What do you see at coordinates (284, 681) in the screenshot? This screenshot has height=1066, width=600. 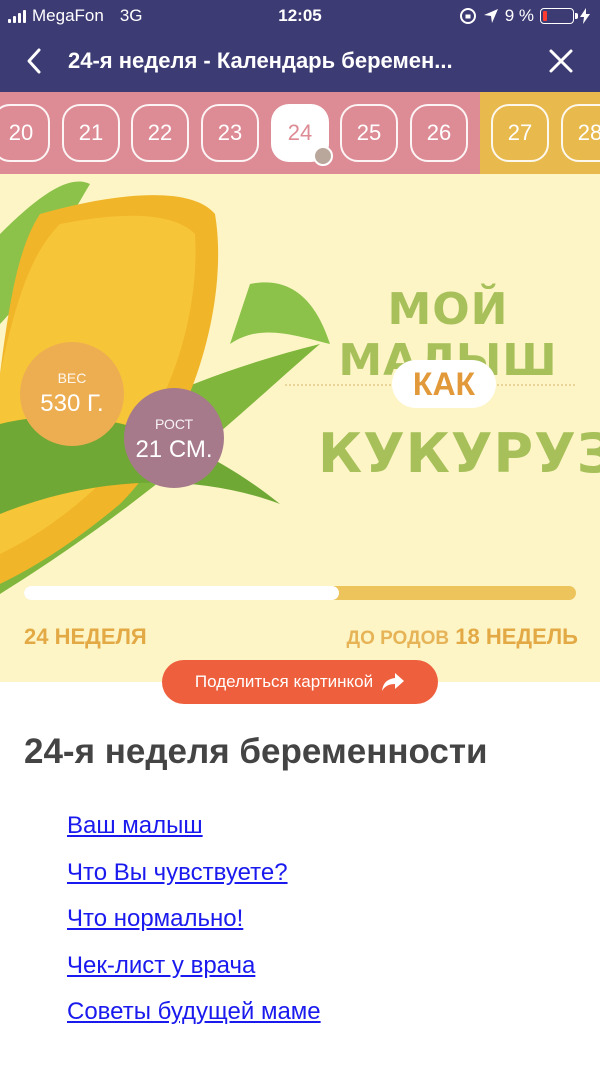 I see `share-button-label: Поделиться картинкой` at bounding box center [284, 681].